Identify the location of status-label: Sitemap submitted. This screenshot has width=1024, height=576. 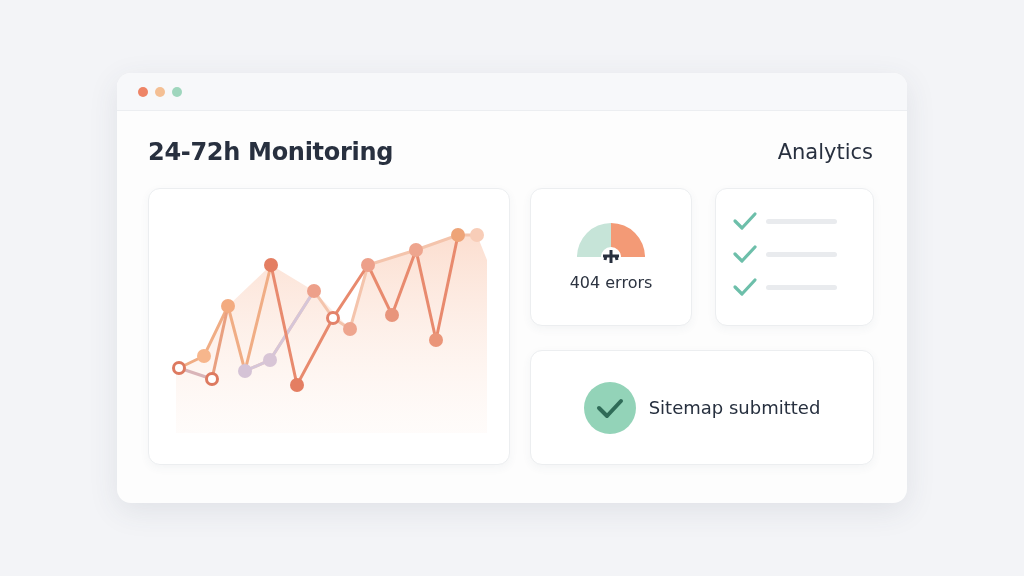
(734, 407).